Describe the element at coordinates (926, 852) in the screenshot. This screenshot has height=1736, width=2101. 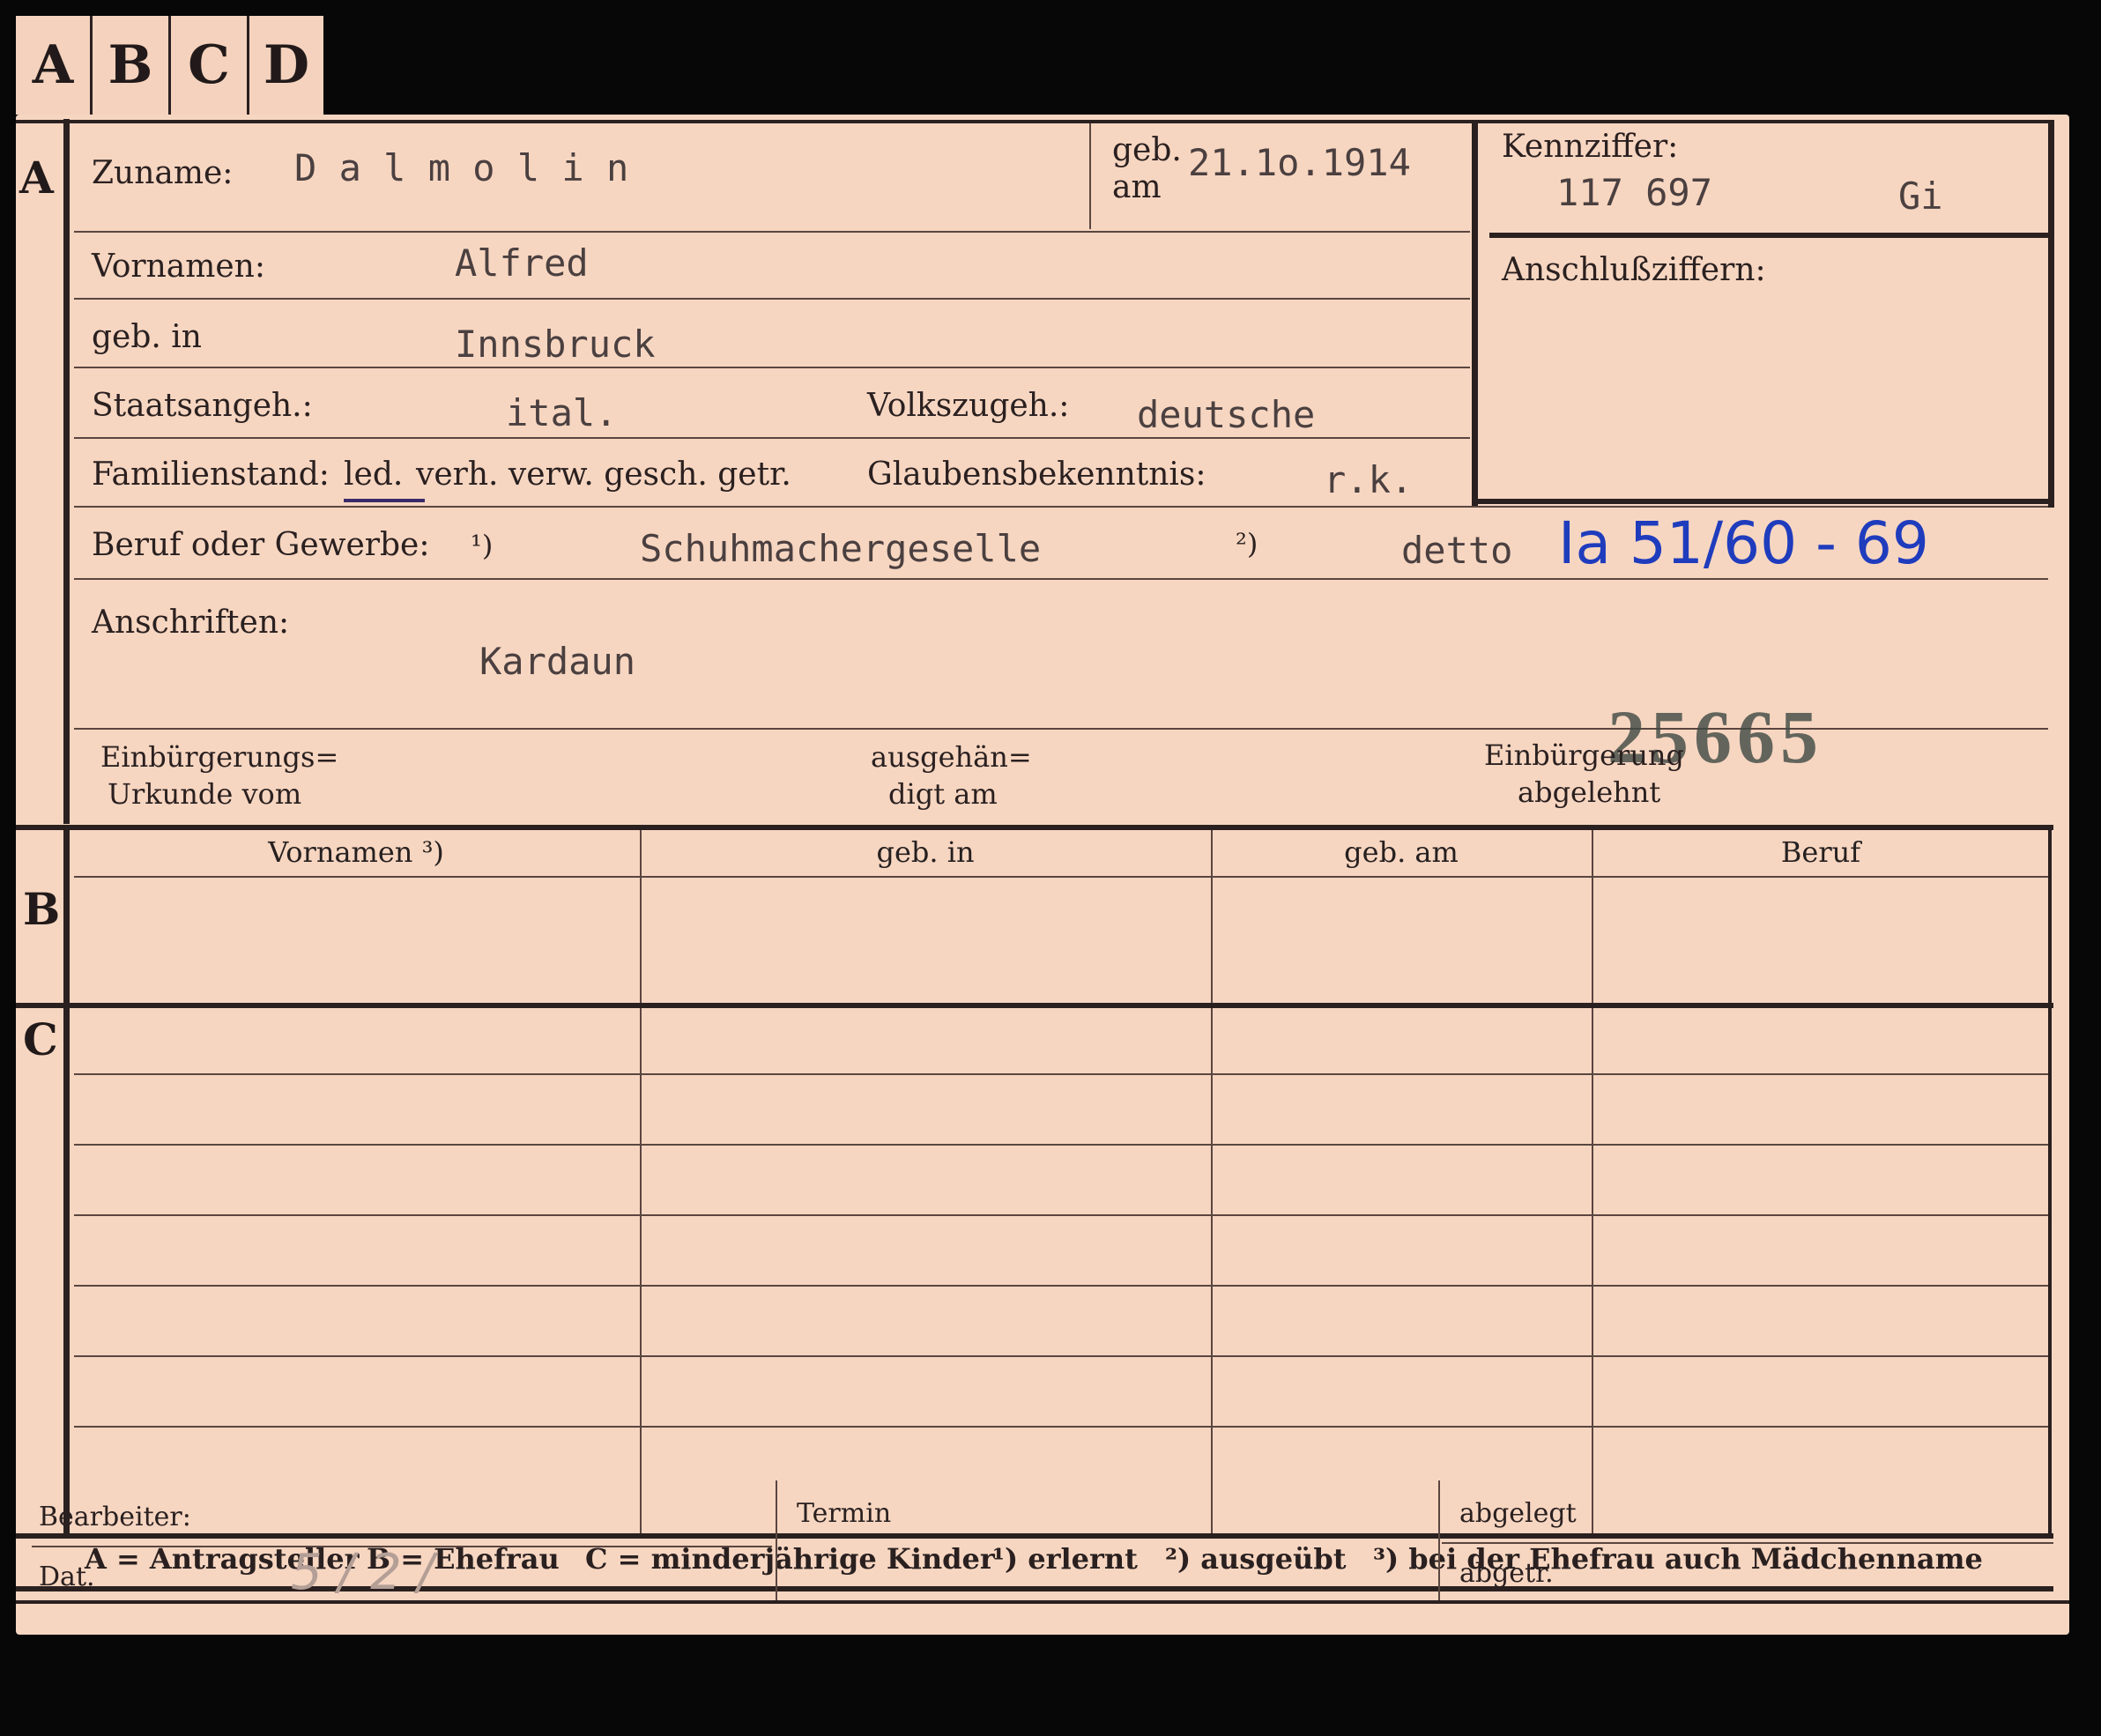
I see `col-header-geb-in: geb. in` at that location.